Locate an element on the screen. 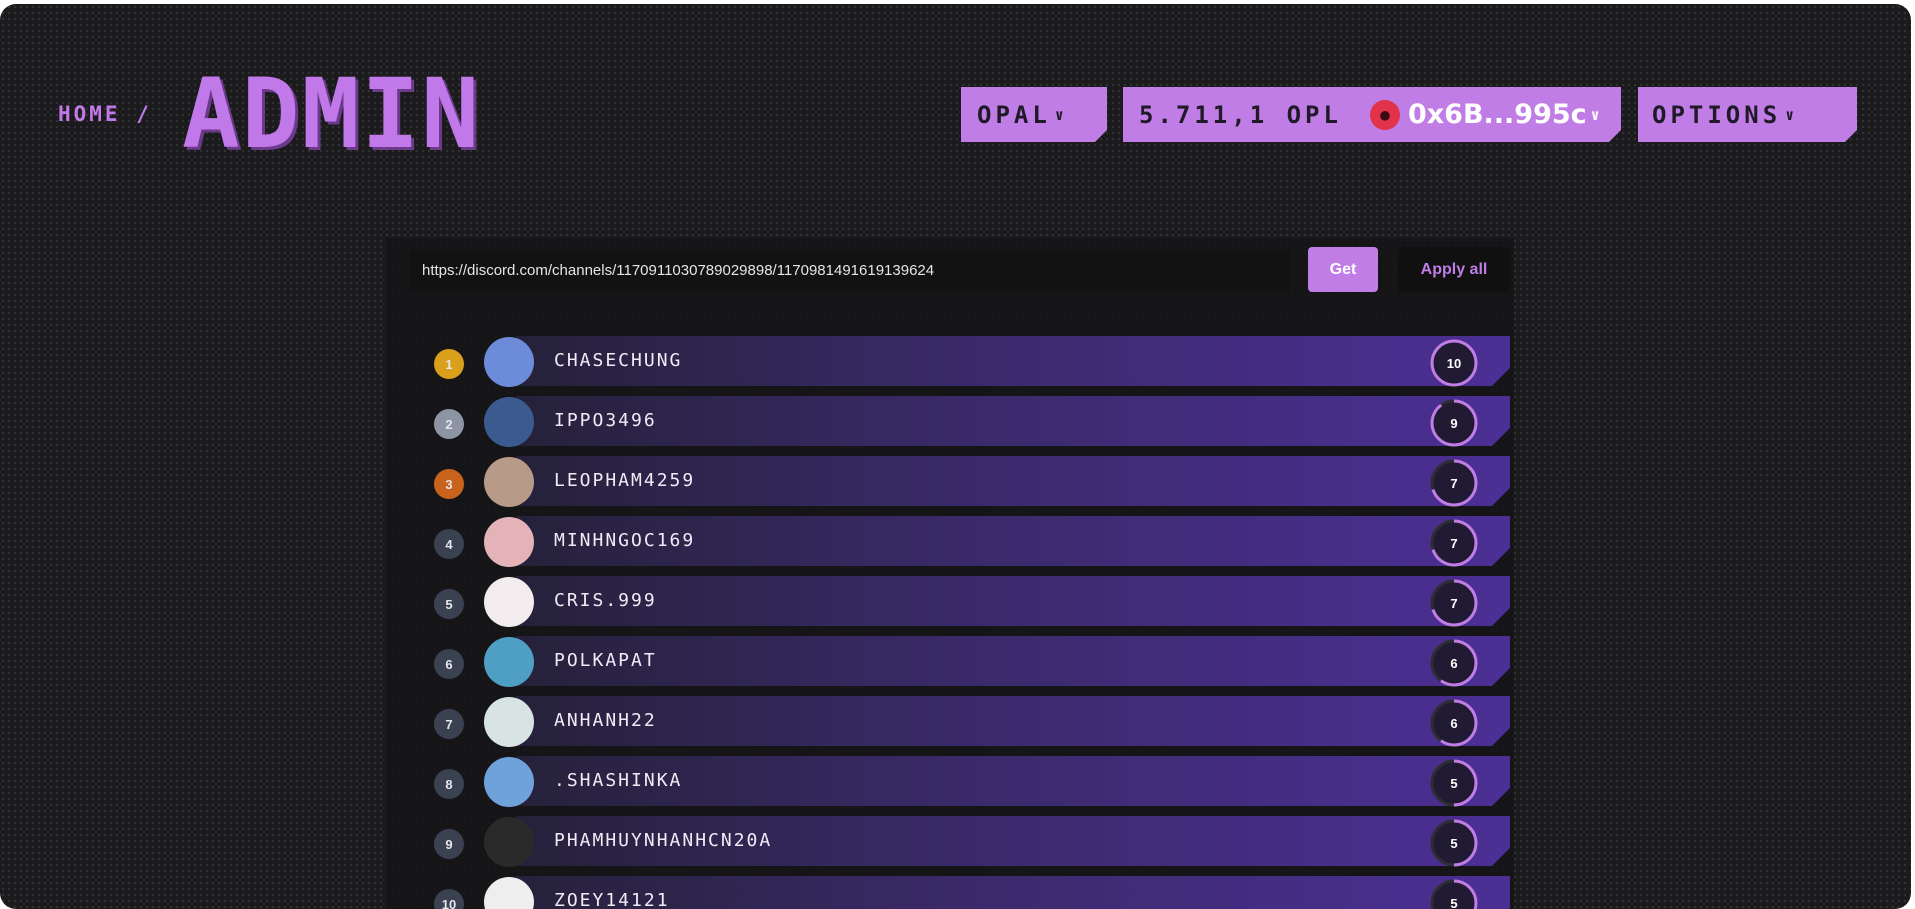 Image resolution: width=1915 pixels, height=909 pixels. wallet-address: 0x6B...995c is located at coordinates (1497, 114).